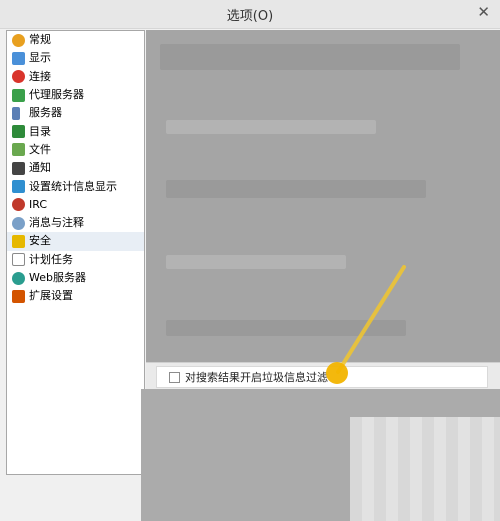  I want to click on spam-filter-option: 对搜索结果开启垃圾信息过滤, so click(322, 377).